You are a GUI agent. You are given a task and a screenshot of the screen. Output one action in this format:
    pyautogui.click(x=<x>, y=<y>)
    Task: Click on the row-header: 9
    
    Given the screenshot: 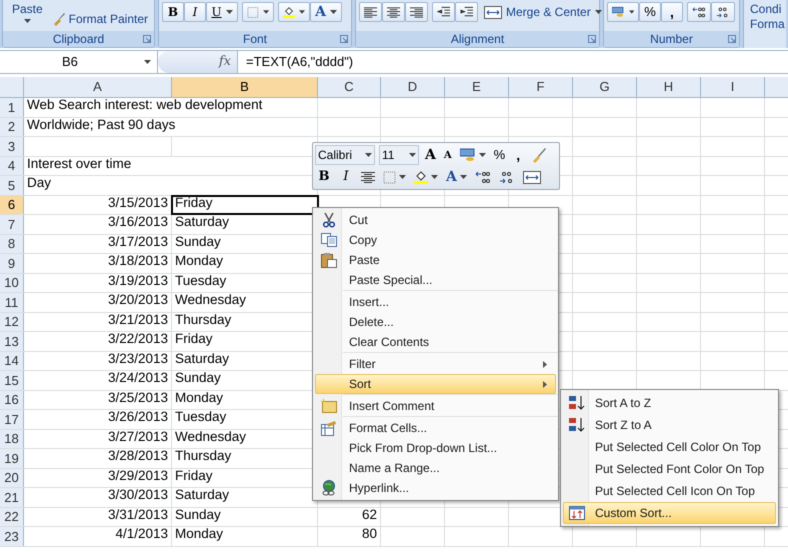 What is the action you would take?
    pyautogui.click(x=12, y=263)
    